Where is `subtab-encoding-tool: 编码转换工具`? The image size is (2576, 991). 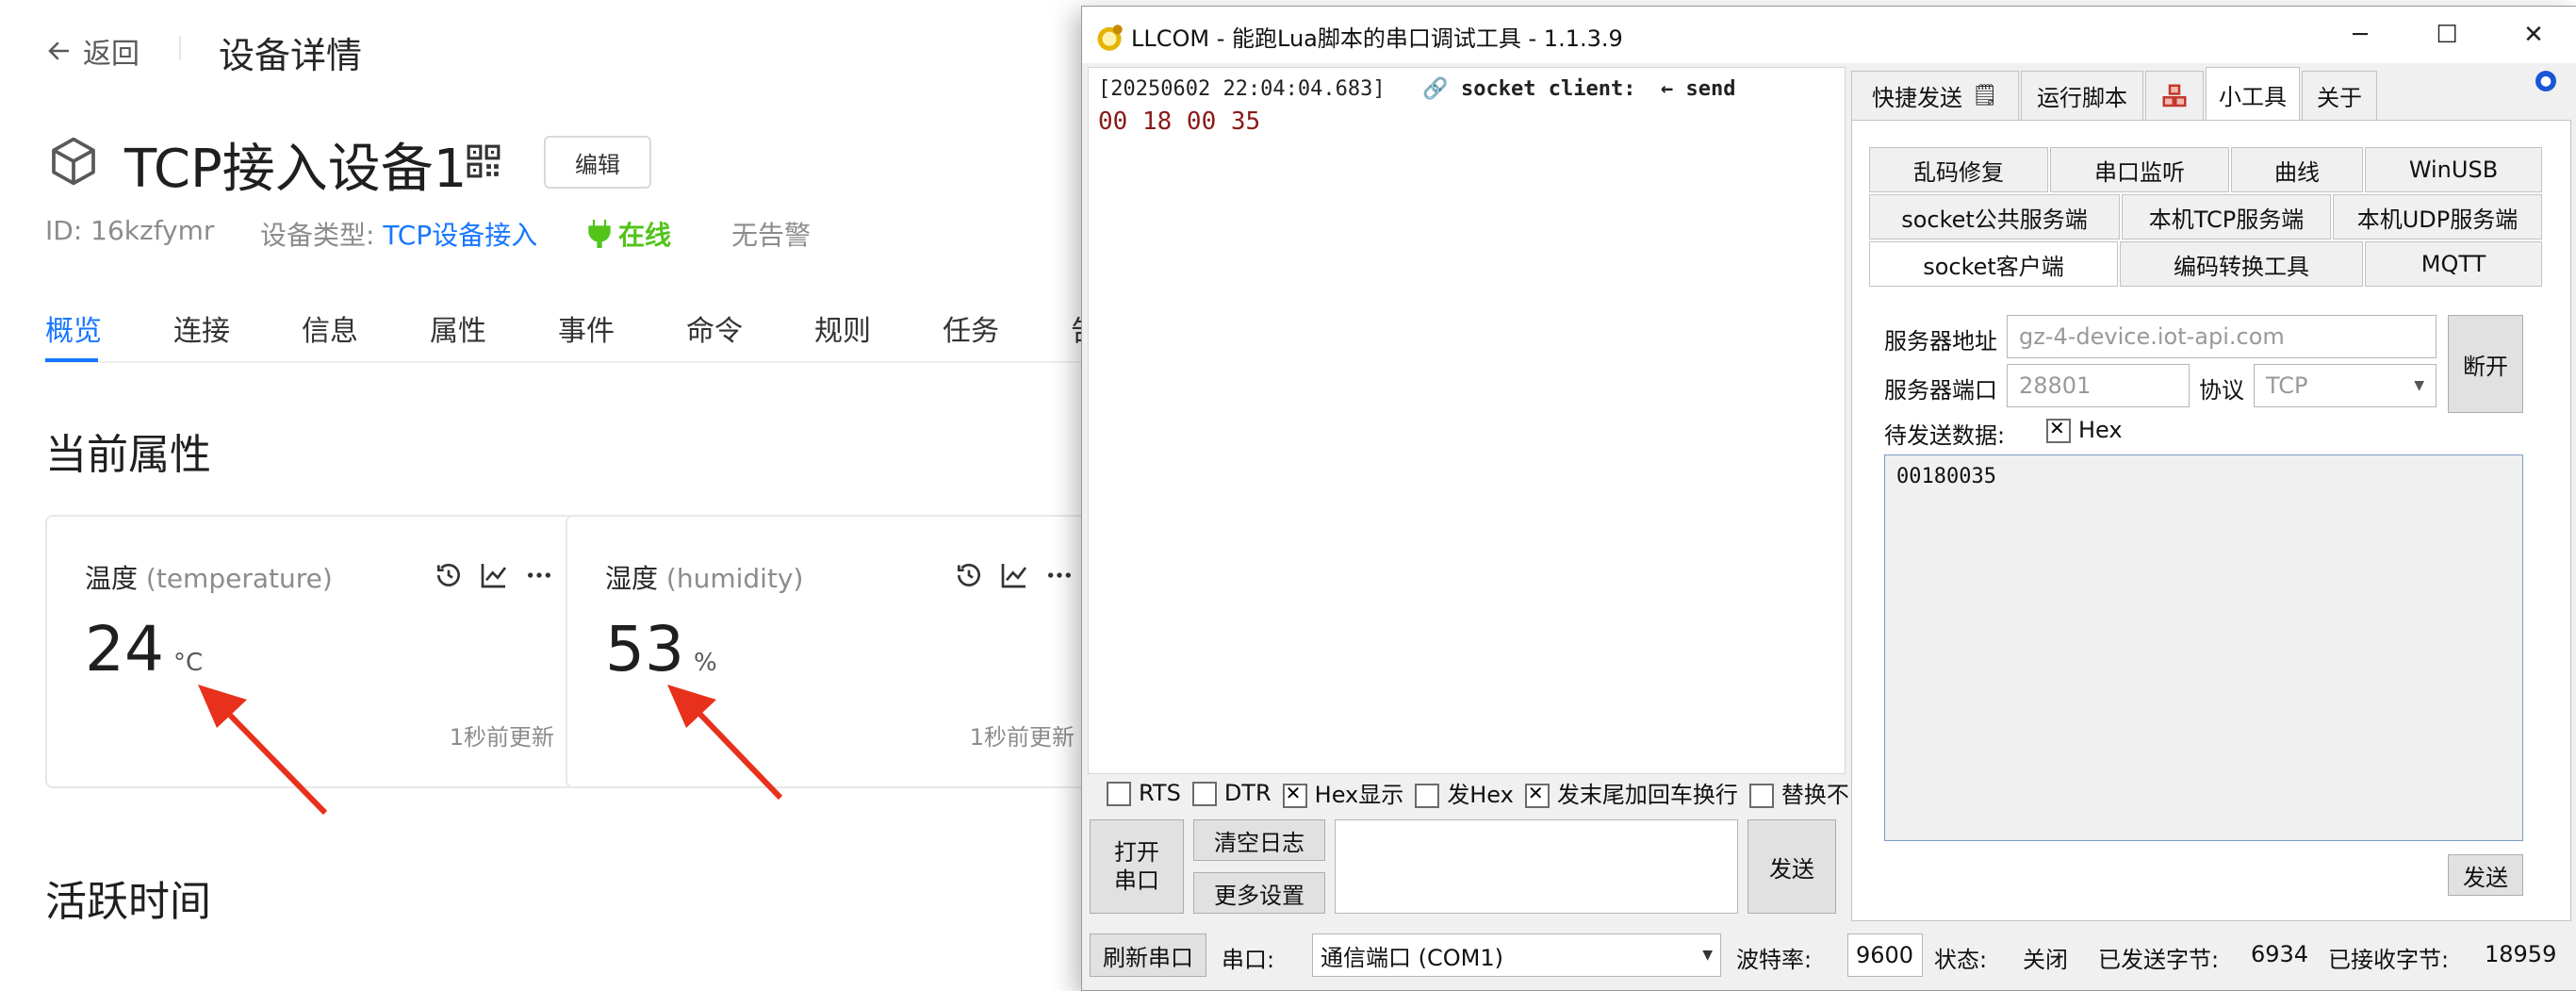
subtab-encoding-tool: 编码转换工具 is located at coordinates (2241, 264).